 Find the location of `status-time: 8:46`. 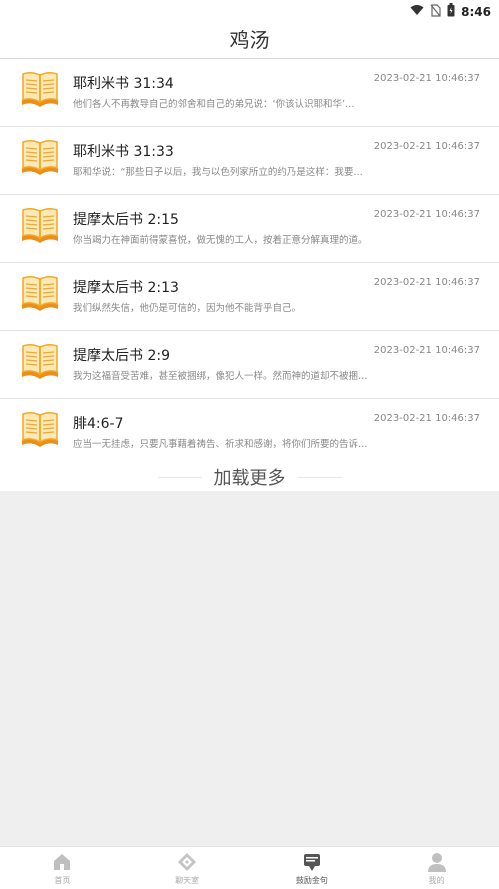

status-time: 8:46 is located at coordinates (476, 11).